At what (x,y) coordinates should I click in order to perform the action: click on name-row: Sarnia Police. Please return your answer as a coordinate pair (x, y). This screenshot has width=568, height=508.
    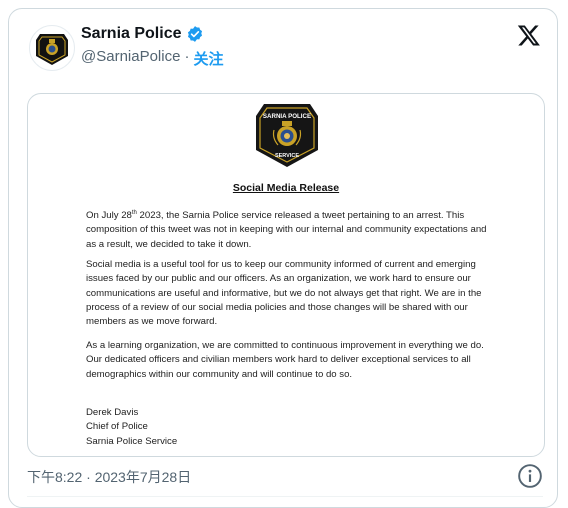
    Looking at the image, I should click on (142, 34).